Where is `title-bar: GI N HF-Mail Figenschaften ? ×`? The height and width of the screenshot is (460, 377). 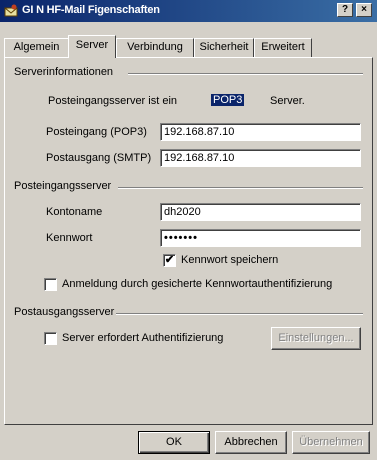
title-bar: GI N HF-Mail Figenschaften ? × is located at coordinates (188, 11).